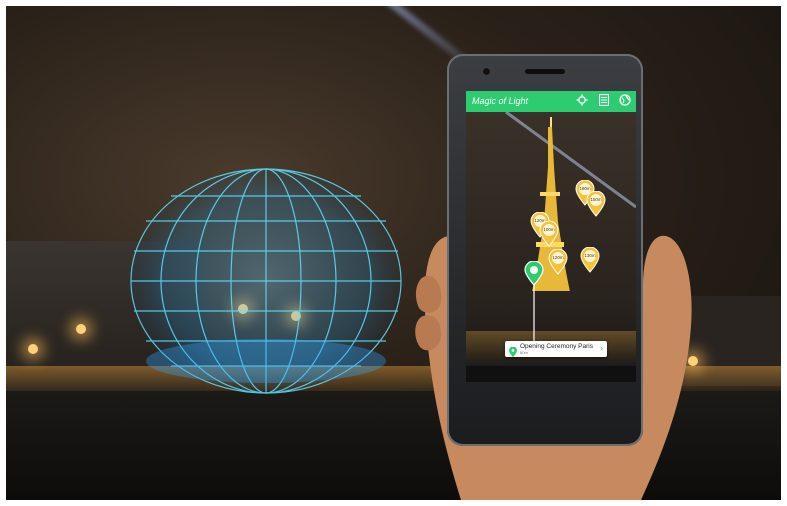 This screenshot has width=787, height=506. Describe the element at coordinates (549, 229) in the screenshot. I see `ar-pin-distance: 100m` at that location.